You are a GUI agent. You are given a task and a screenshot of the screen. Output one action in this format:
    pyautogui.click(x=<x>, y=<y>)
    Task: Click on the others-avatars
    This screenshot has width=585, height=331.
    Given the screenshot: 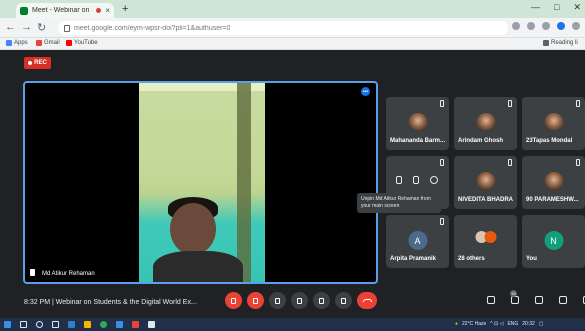 What is the action you would take?
    pyautogui.click(x=485, y=237)
    